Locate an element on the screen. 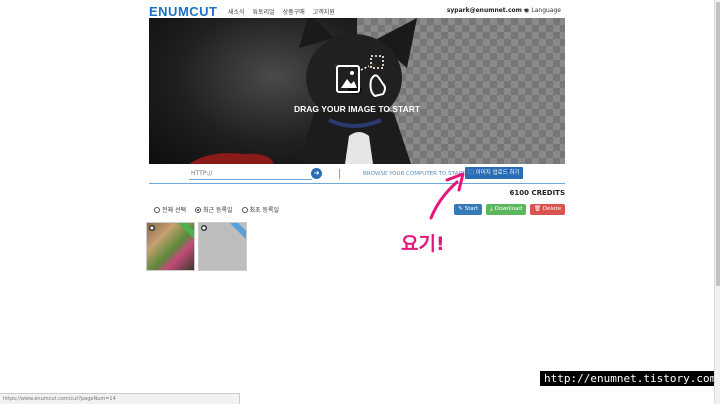 This screenshot has width=720, height=404. upload-button-label: 이미지 업로드 하기 is located at coordinates (497, 173).